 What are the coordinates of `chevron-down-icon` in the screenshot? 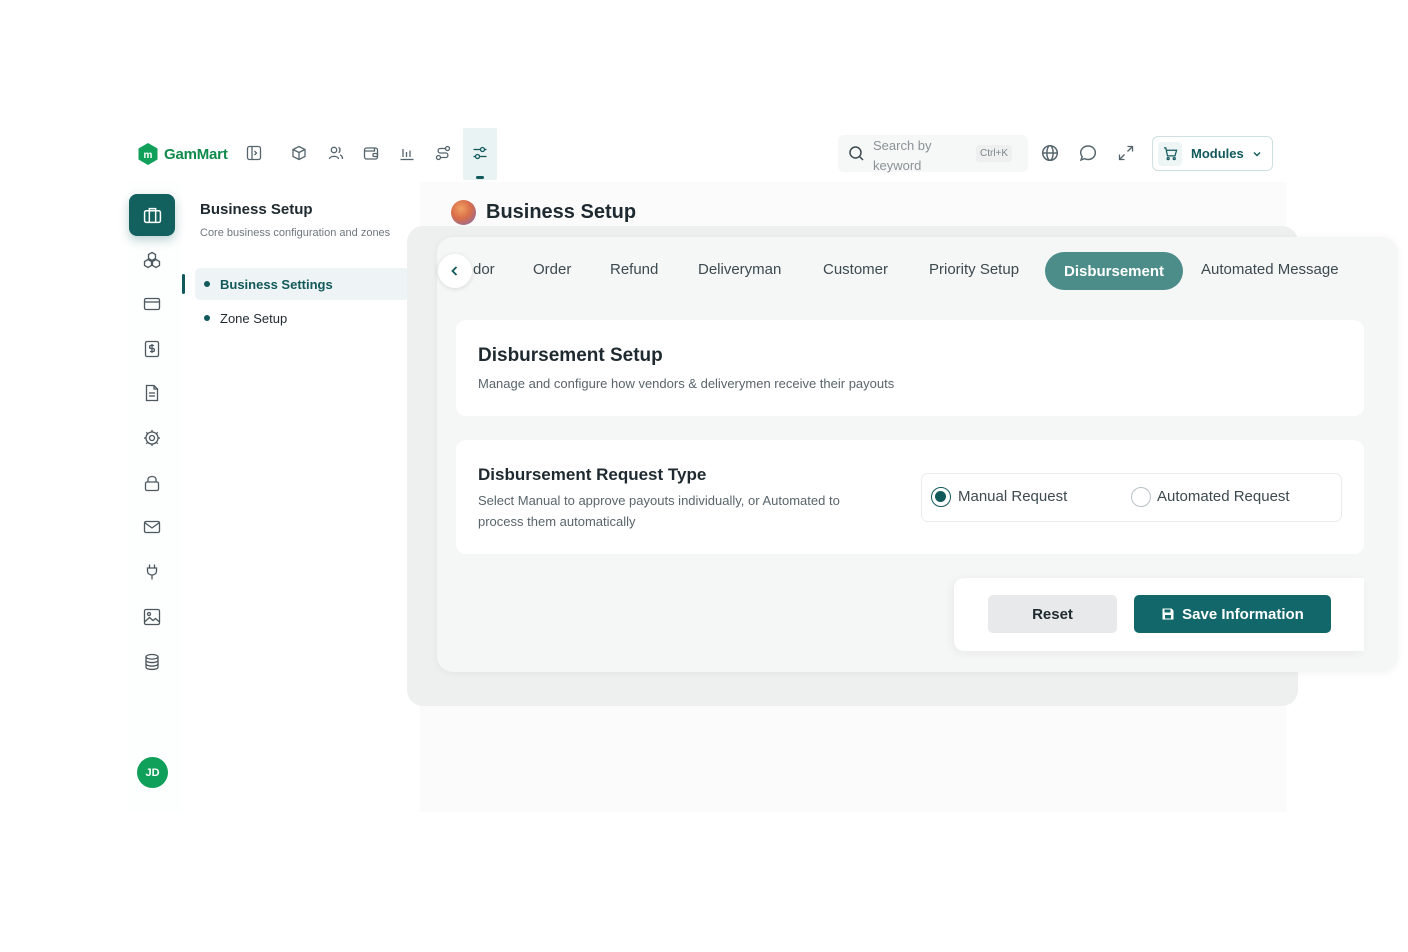 It's located at (1257, 153).